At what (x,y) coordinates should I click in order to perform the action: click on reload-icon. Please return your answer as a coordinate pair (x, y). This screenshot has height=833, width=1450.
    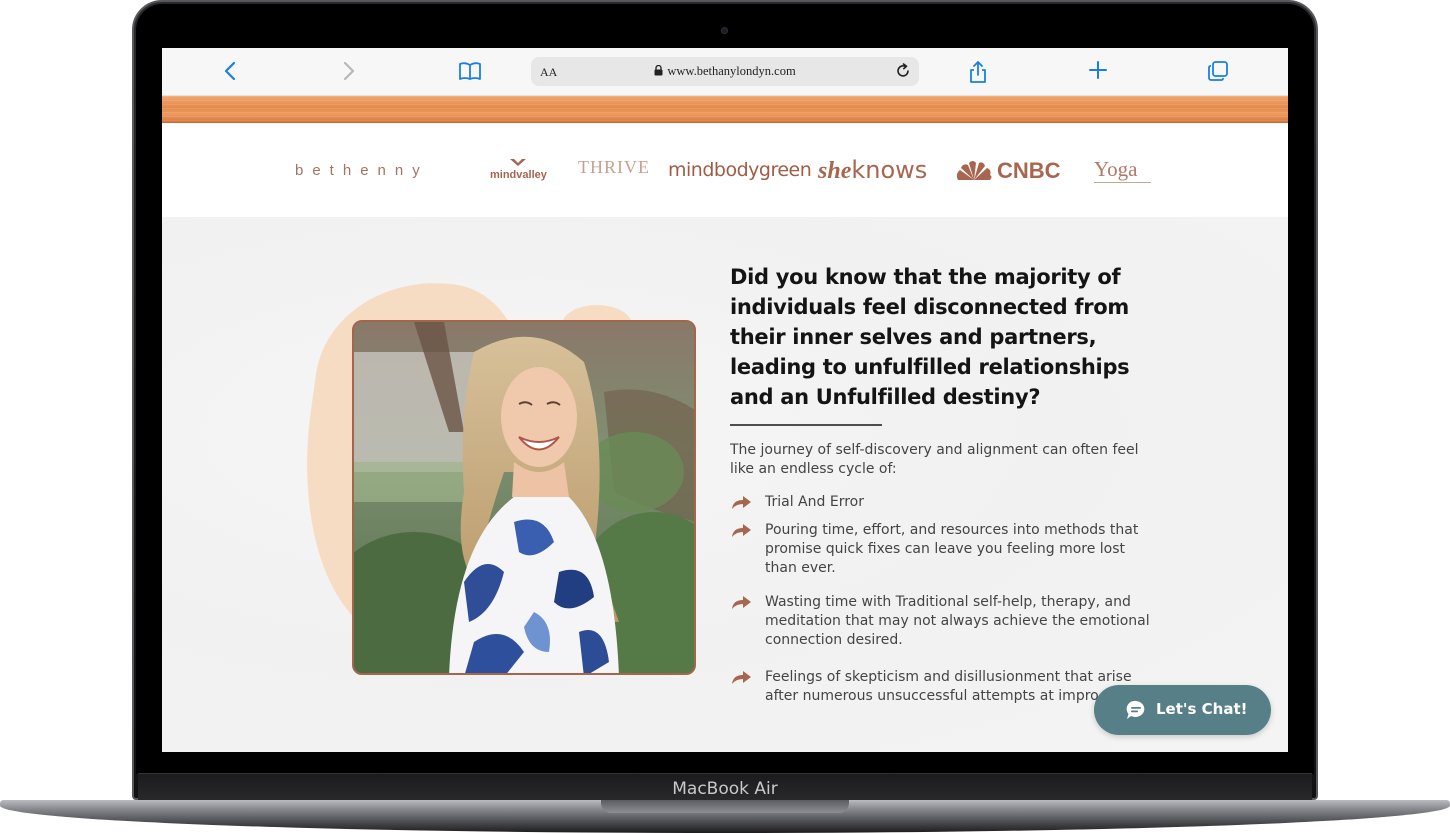
    Looking at the image, I should click on (903, 73).